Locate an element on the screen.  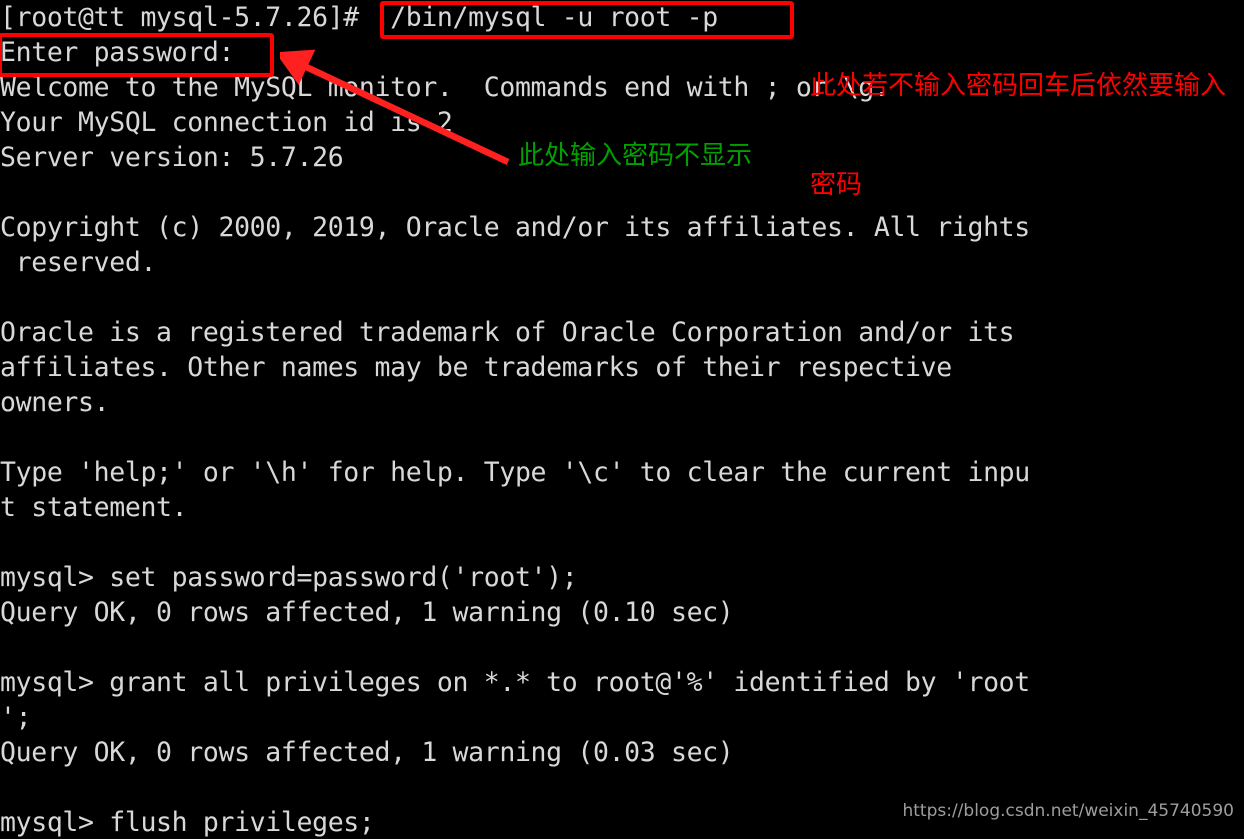
terminal-line: t statement. is located at coordinates (94, 507).